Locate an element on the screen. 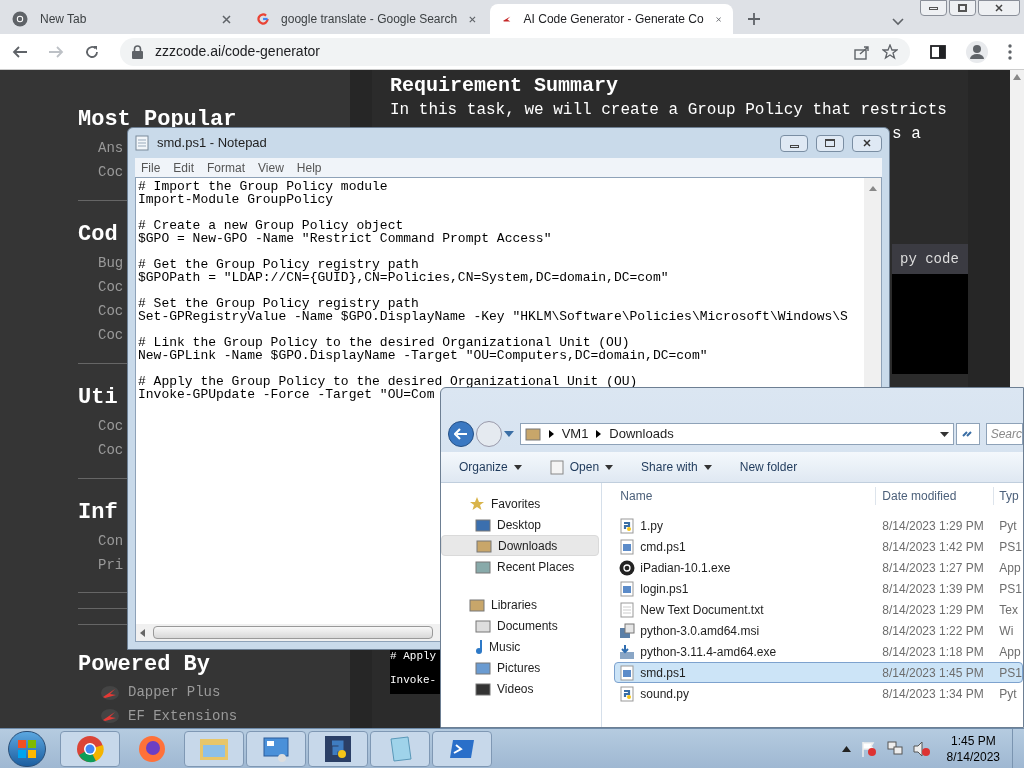 Image resolution: width=1024 pixels, height=768 pixels. nav-item: Videos is located at coordinates (520, 688).